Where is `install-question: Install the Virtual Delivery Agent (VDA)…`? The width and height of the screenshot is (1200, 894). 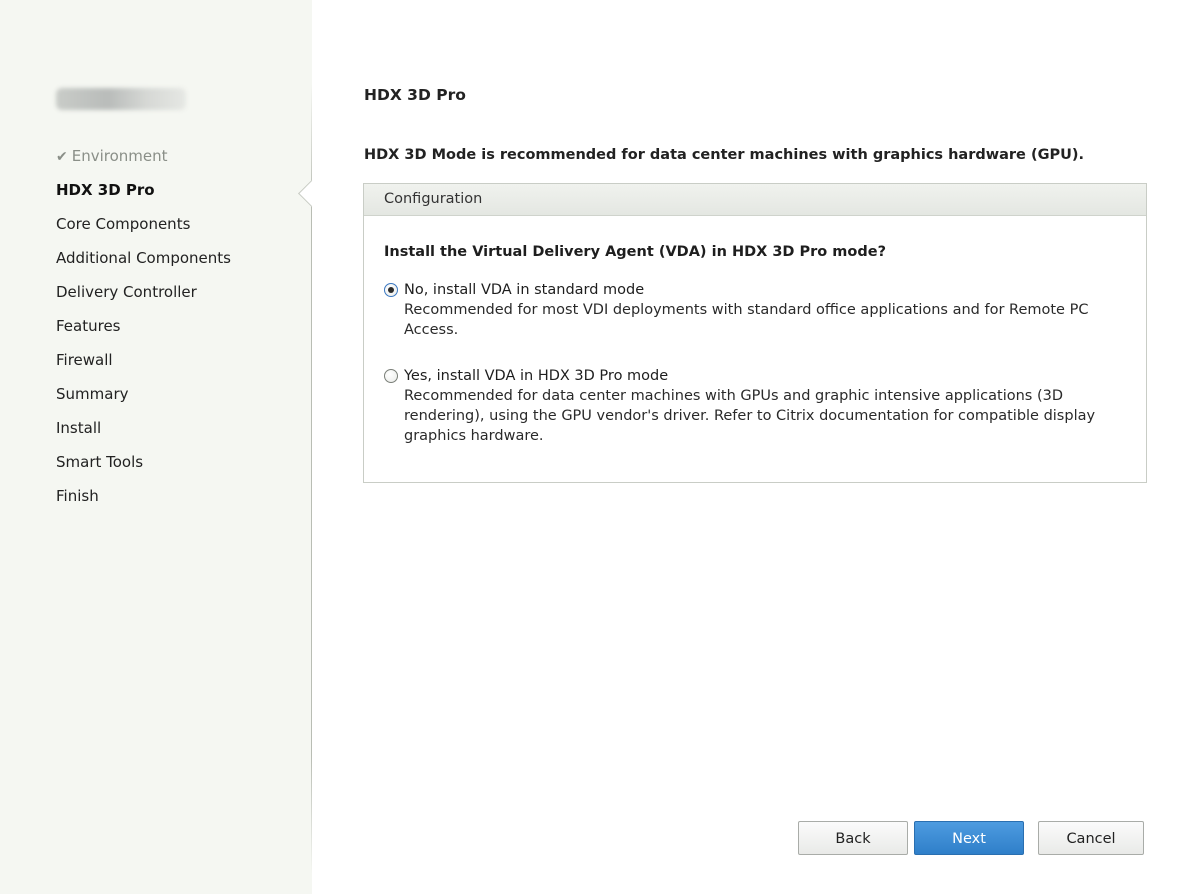 install-question: Install the Virtual Delivery Agent (VDA)… is located at coordinates (635, 252).